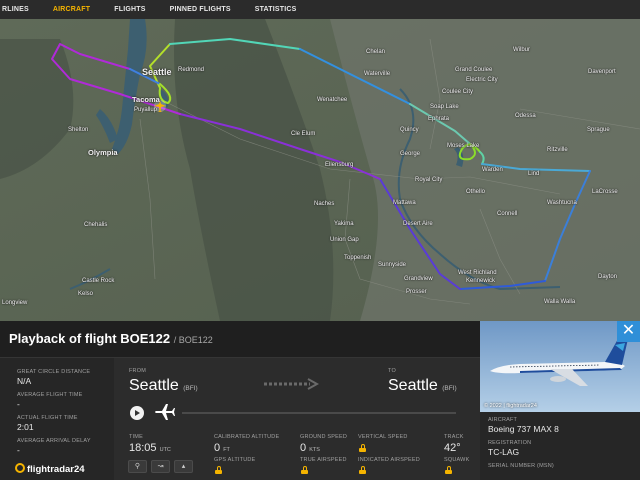  Describe the element at coordinates (190, 388) in the screenshot. I see `origin-code: (BFI)` at that location.